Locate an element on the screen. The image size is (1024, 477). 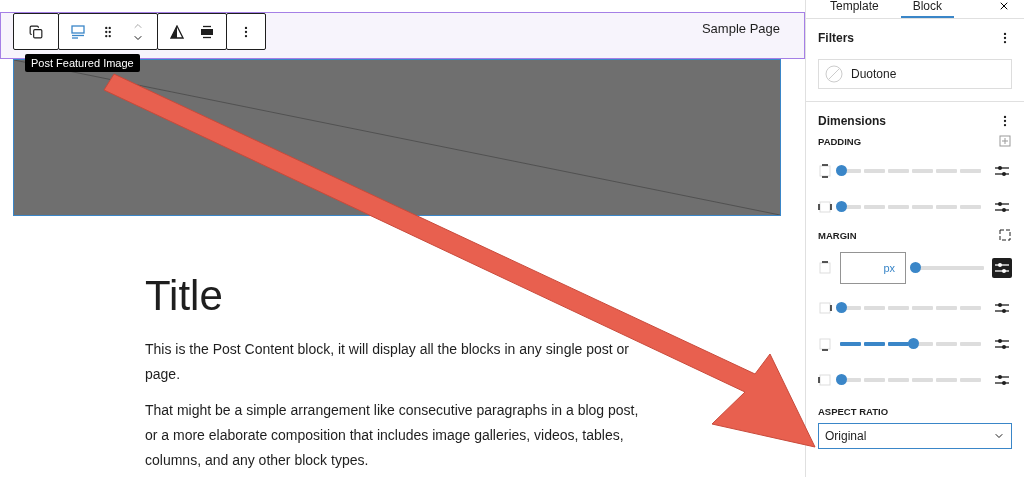
aspect-ratio-label: ASPECT RATIO is located at coordinates (853, 411).